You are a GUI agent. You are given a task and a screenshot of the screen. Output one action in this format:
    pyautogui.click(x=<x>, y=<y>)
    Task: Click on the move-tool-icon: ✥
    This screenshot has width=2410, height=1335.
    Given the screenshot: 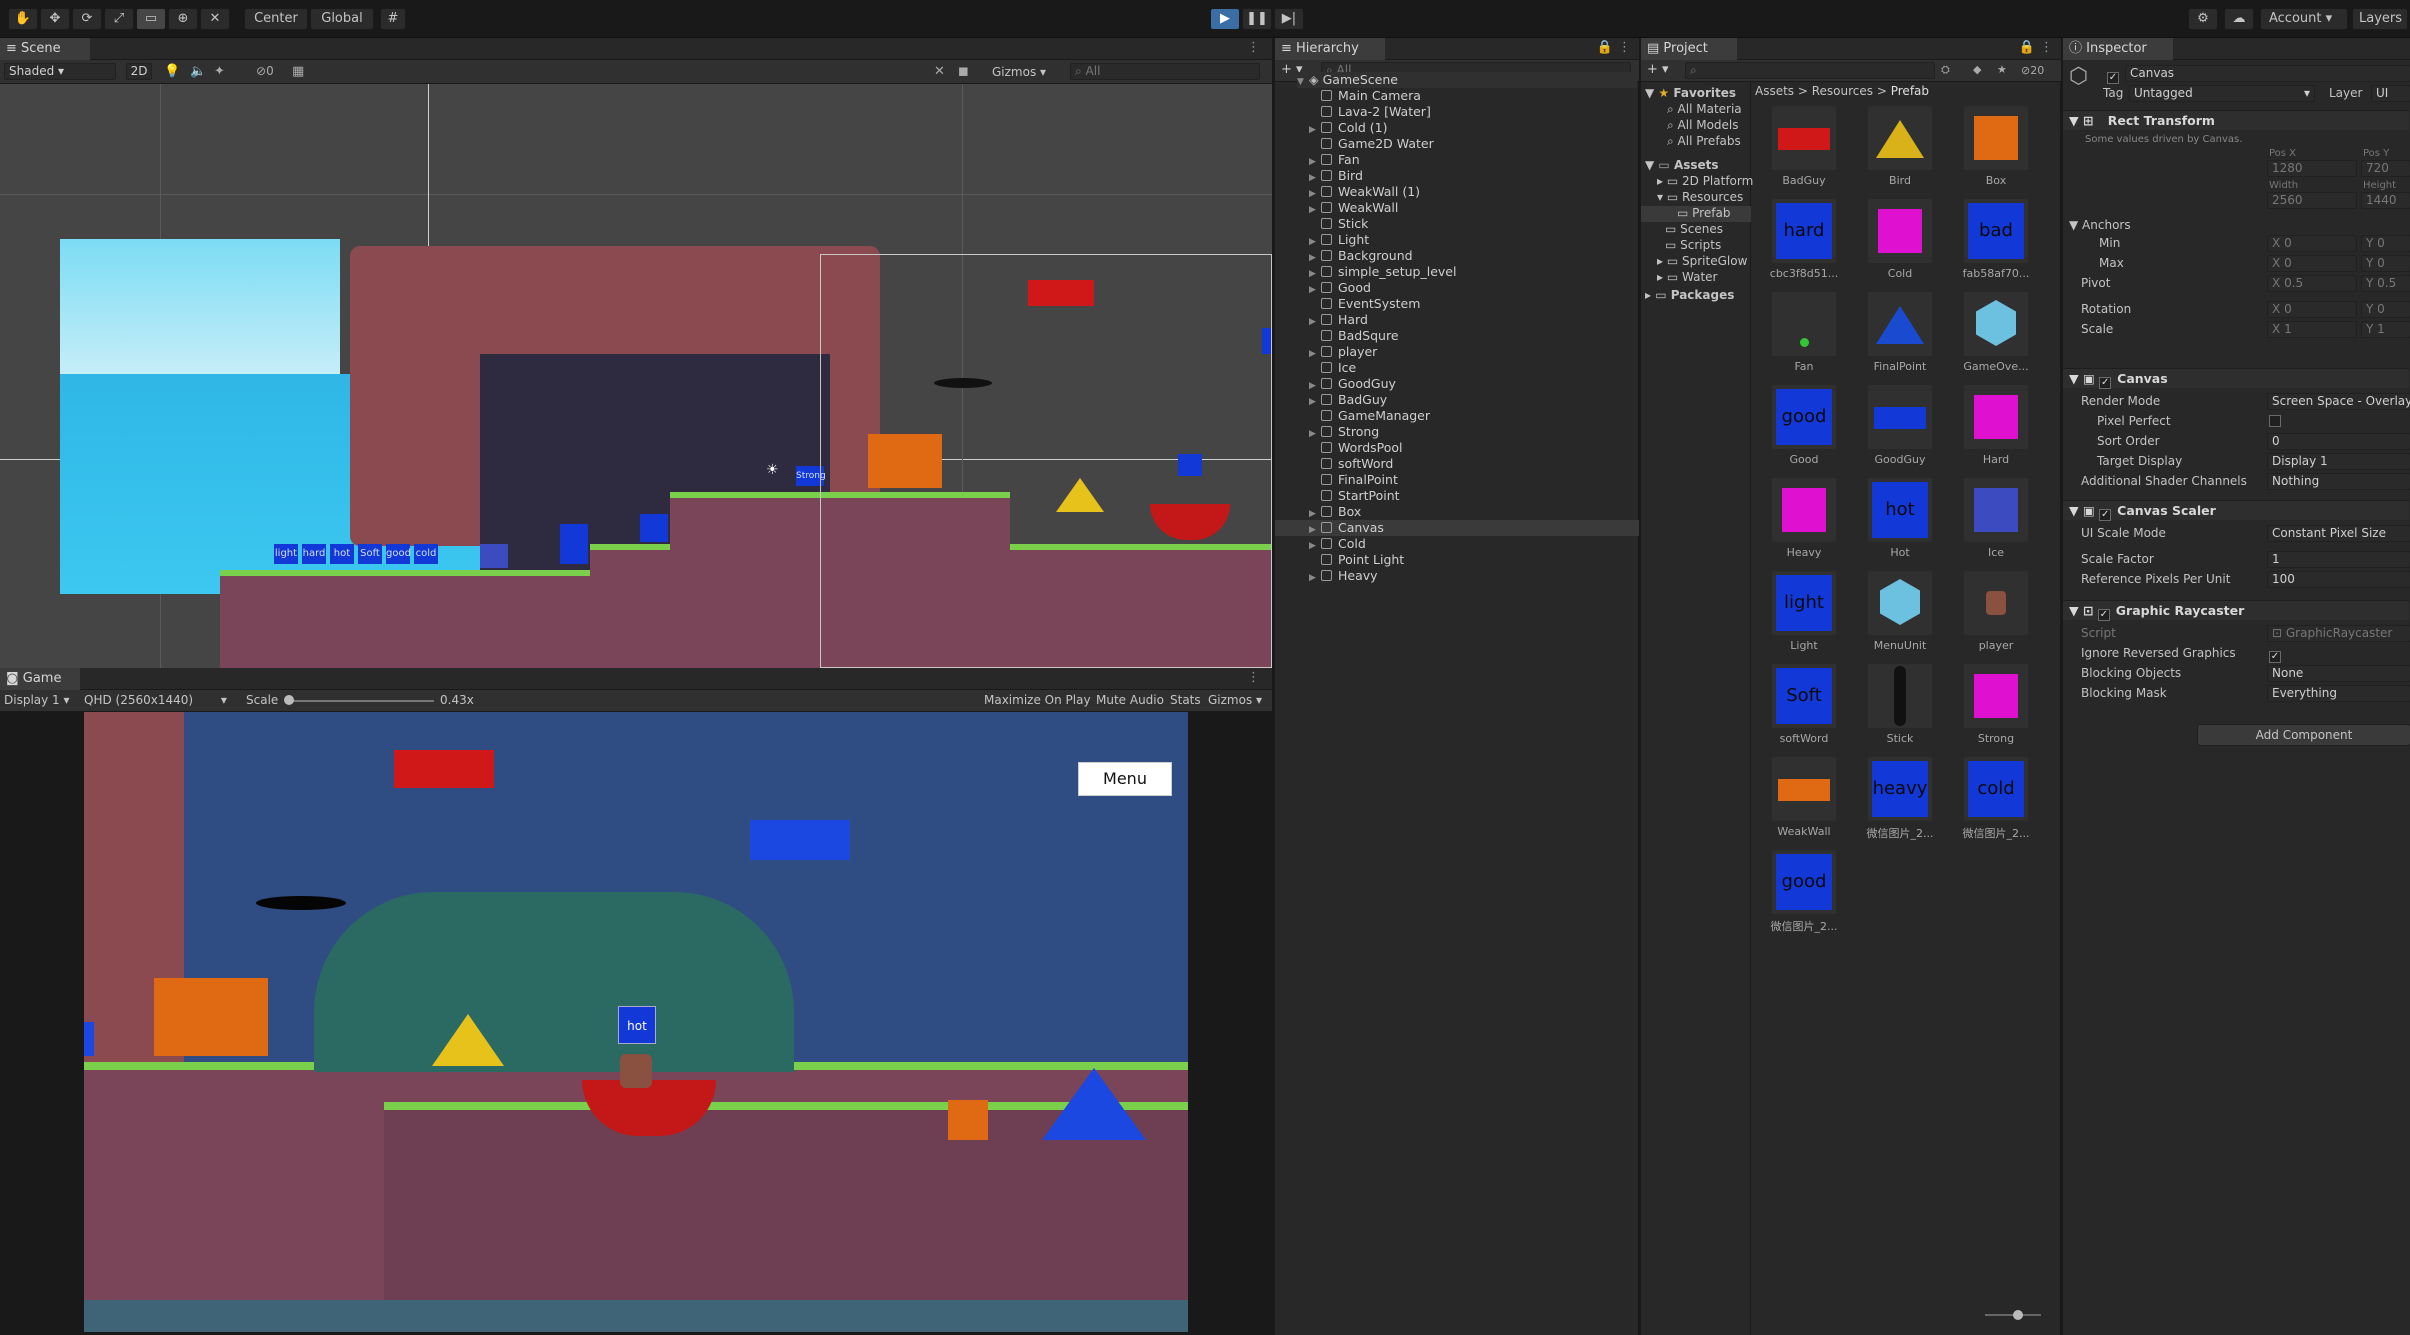 What is the action you would take?
    pyautogui.click(x=55, y=19)
    